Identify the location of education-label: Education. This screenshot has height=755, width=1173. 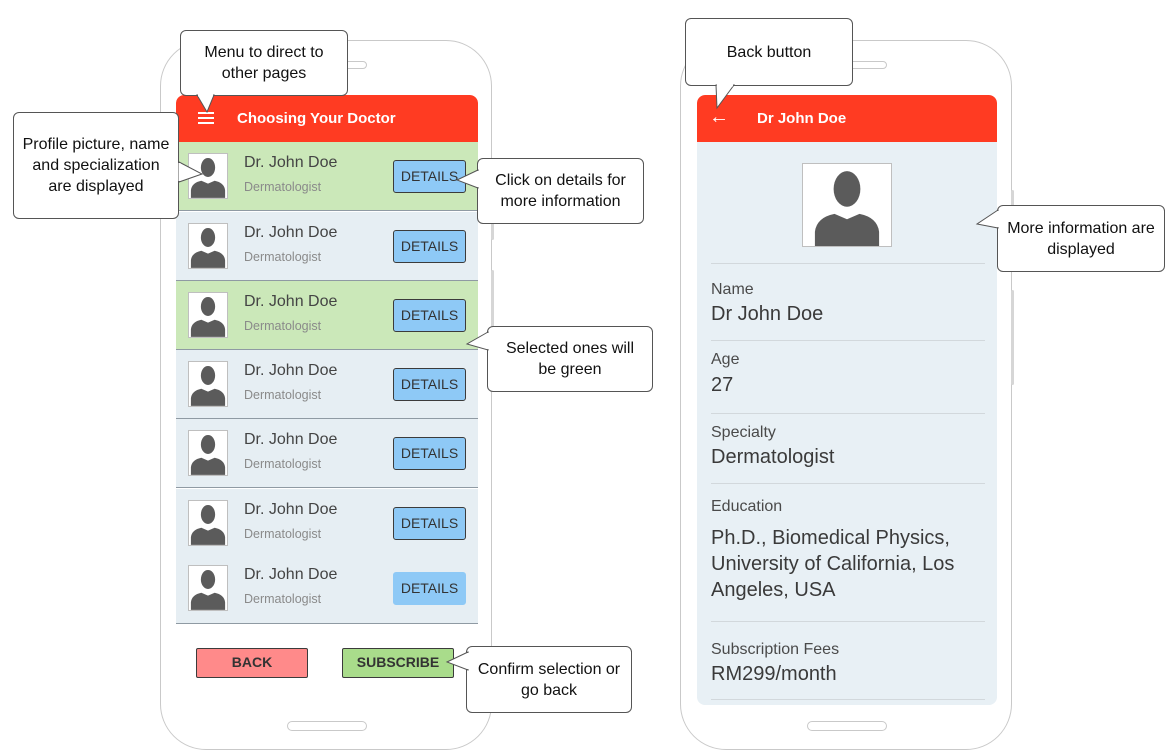
(747, 506).